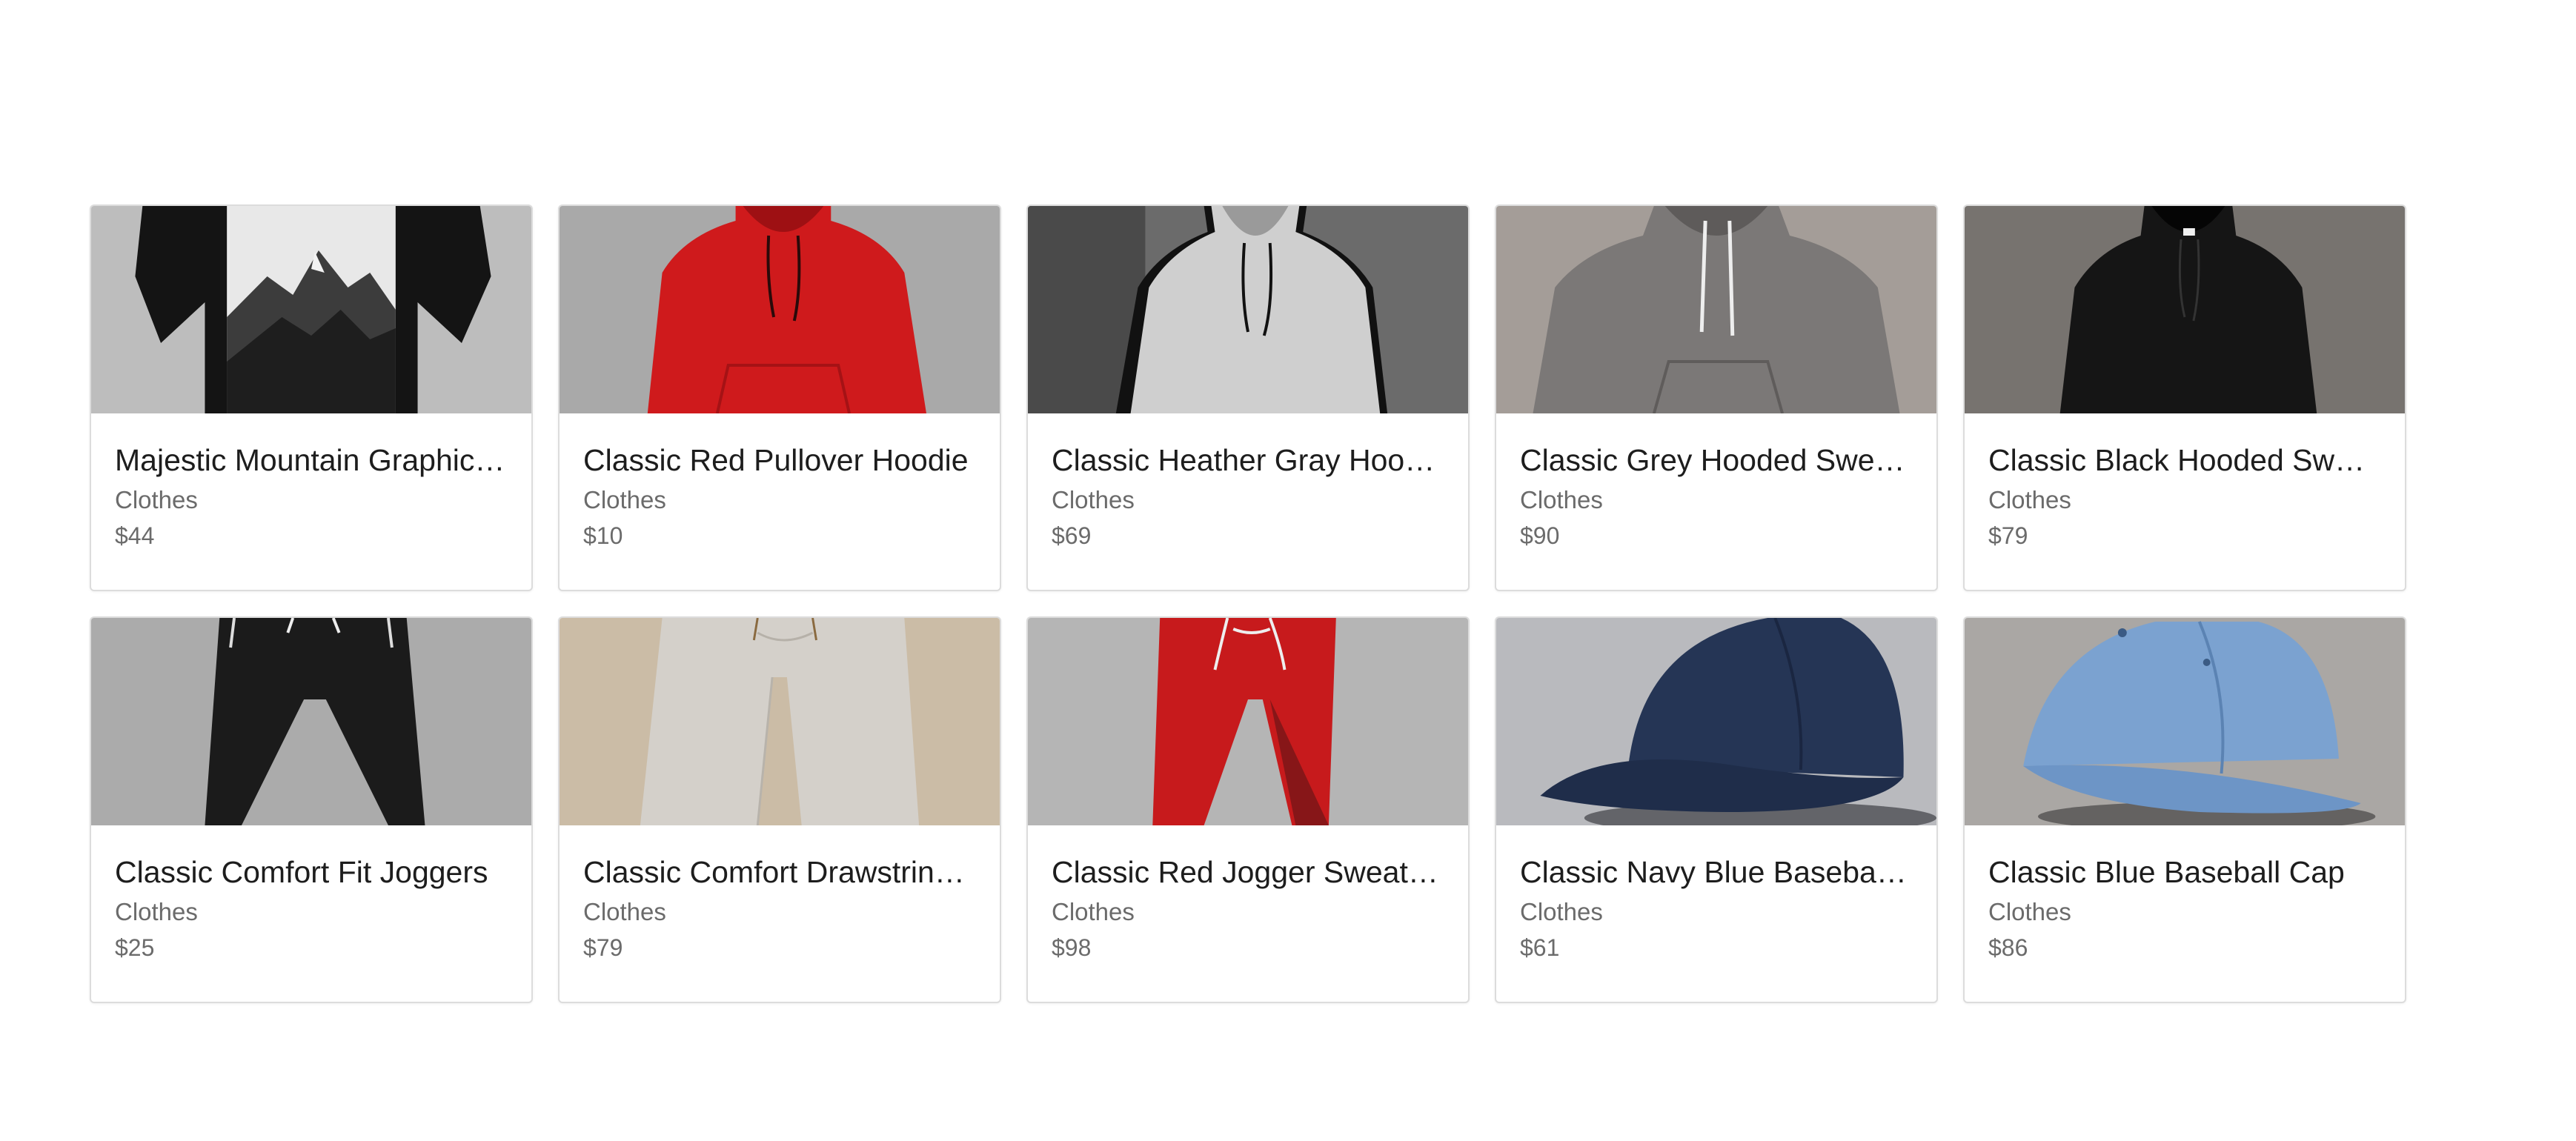  I want to click on beige-joggers-image, so click(780, 722).